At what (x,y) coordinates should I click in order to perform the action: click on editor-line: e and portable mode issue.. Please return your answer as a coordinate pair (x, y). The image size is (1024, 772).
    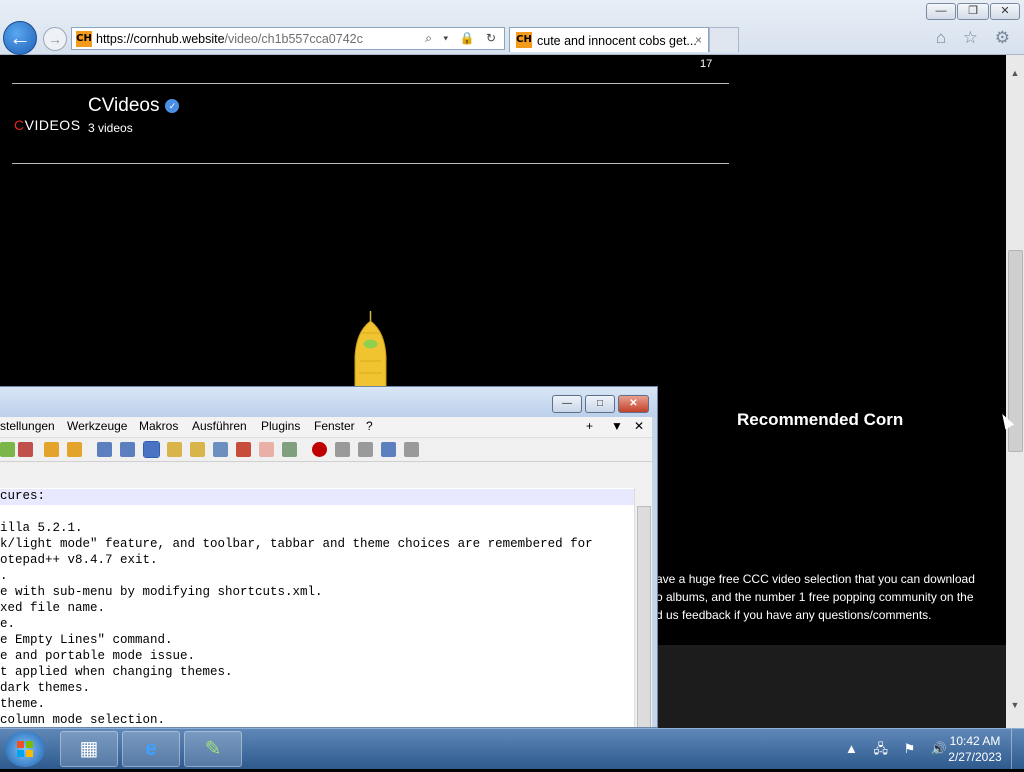
    Looking at the image, I should click on (98, 656).